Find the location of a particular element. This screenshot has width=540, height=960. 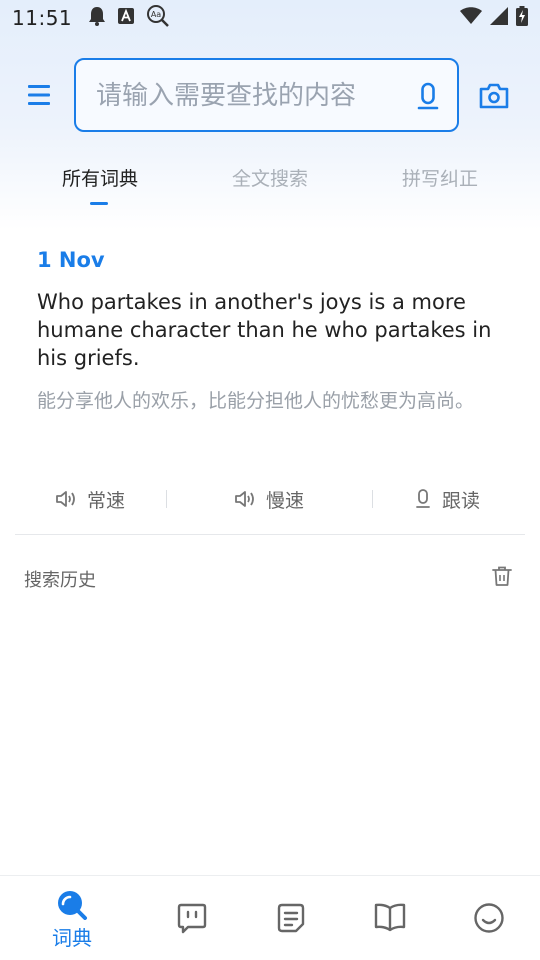

tab-all-dictionaries: 所有词典 is located at coordinates (100, 177).